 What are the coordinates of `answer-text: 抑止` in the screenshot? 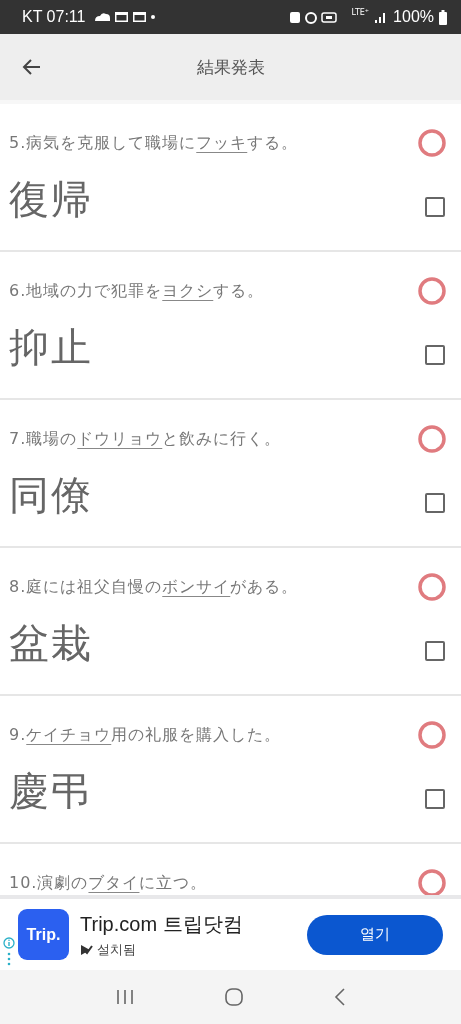 It's located at (51, 347).